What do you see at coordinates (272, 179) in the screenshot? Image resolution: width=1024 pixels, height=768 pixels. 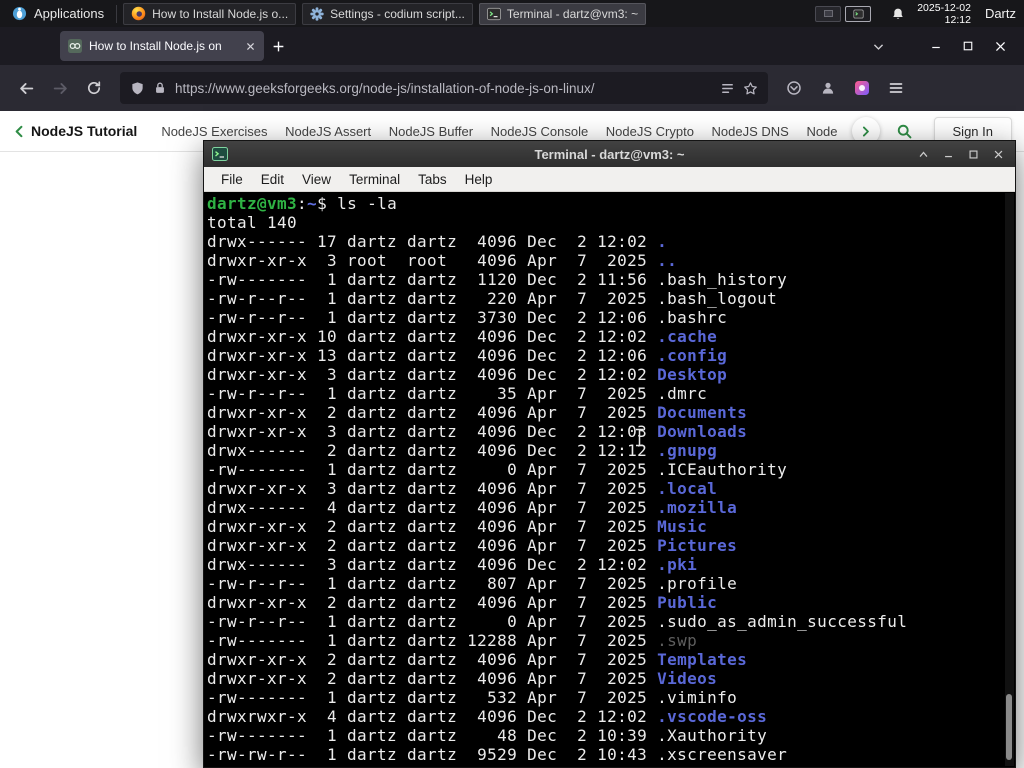 I see `menu-edit: Edit` at bounding box center [272, 179].